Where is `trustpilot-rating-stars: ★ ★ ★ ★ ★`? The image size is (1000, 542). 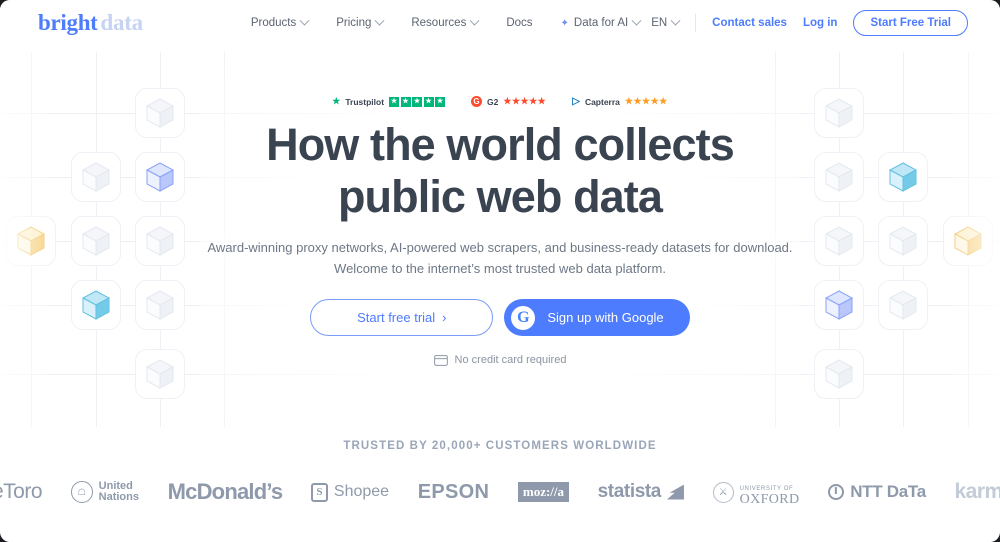
trustpilot-rating-stars: ★ ★ ★ ★ ★ is located at coordinates (417, 101).